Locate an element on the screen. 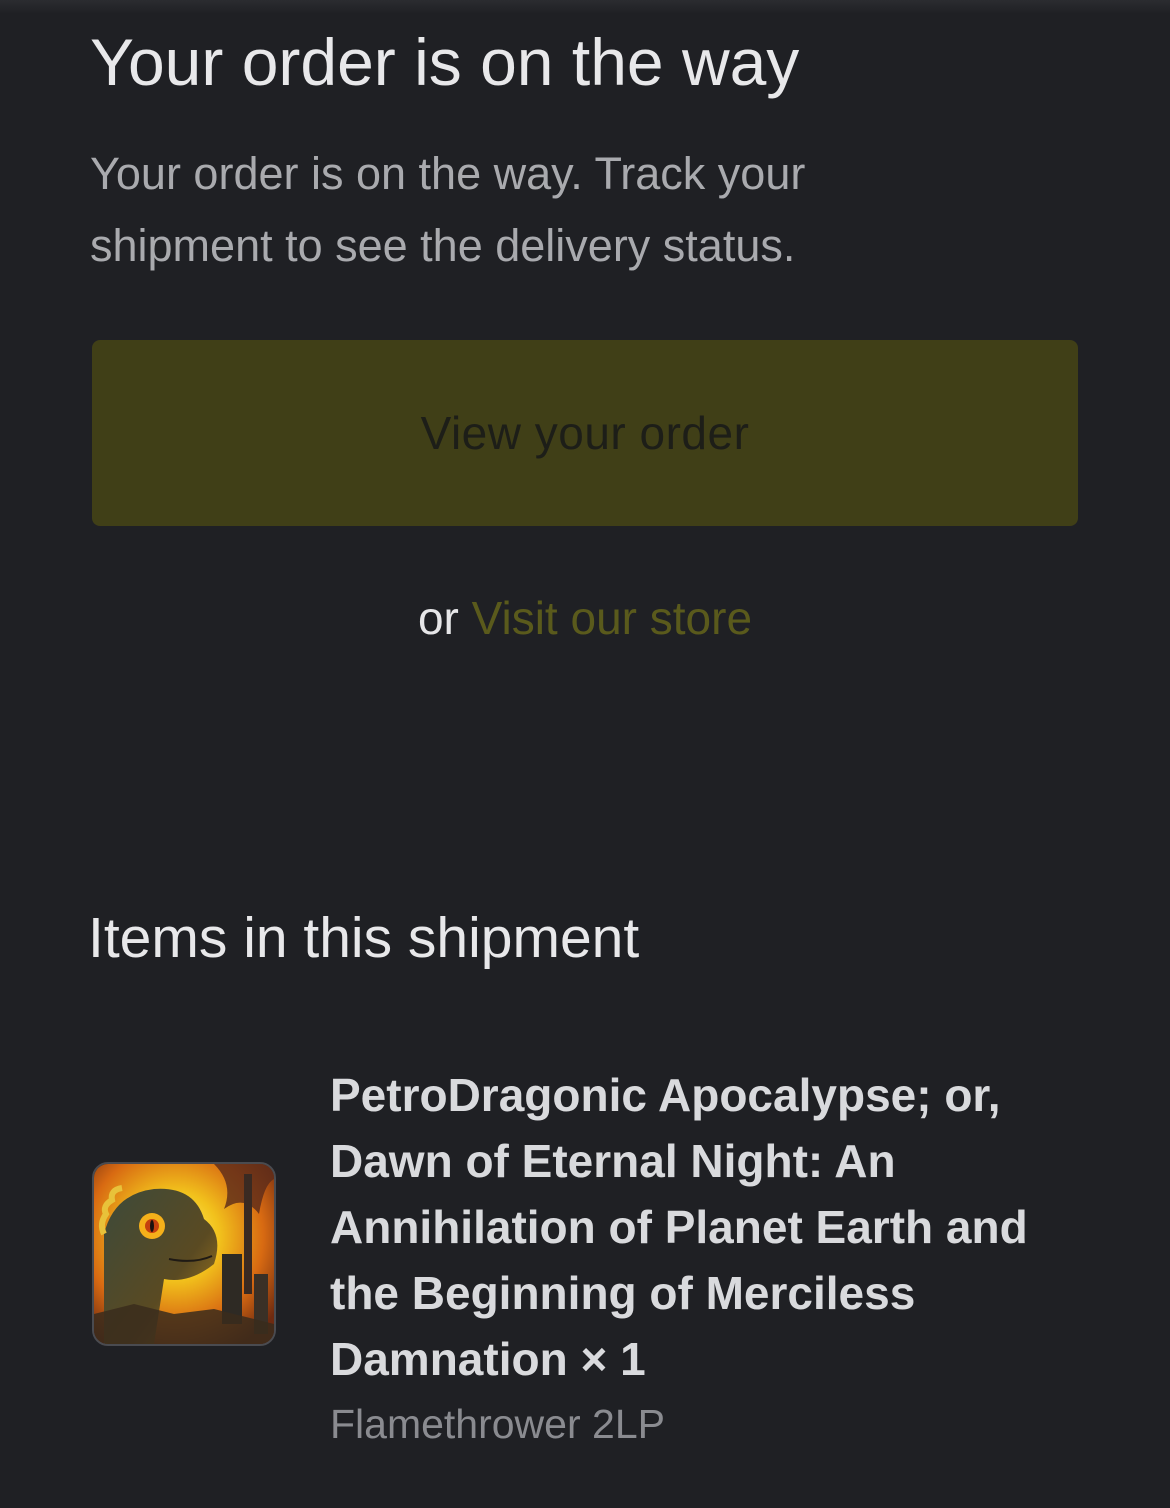 The width and height of the screenshot is (1170, 1508). visit-store-link: Visit our store is located at coordinates (612, 618).